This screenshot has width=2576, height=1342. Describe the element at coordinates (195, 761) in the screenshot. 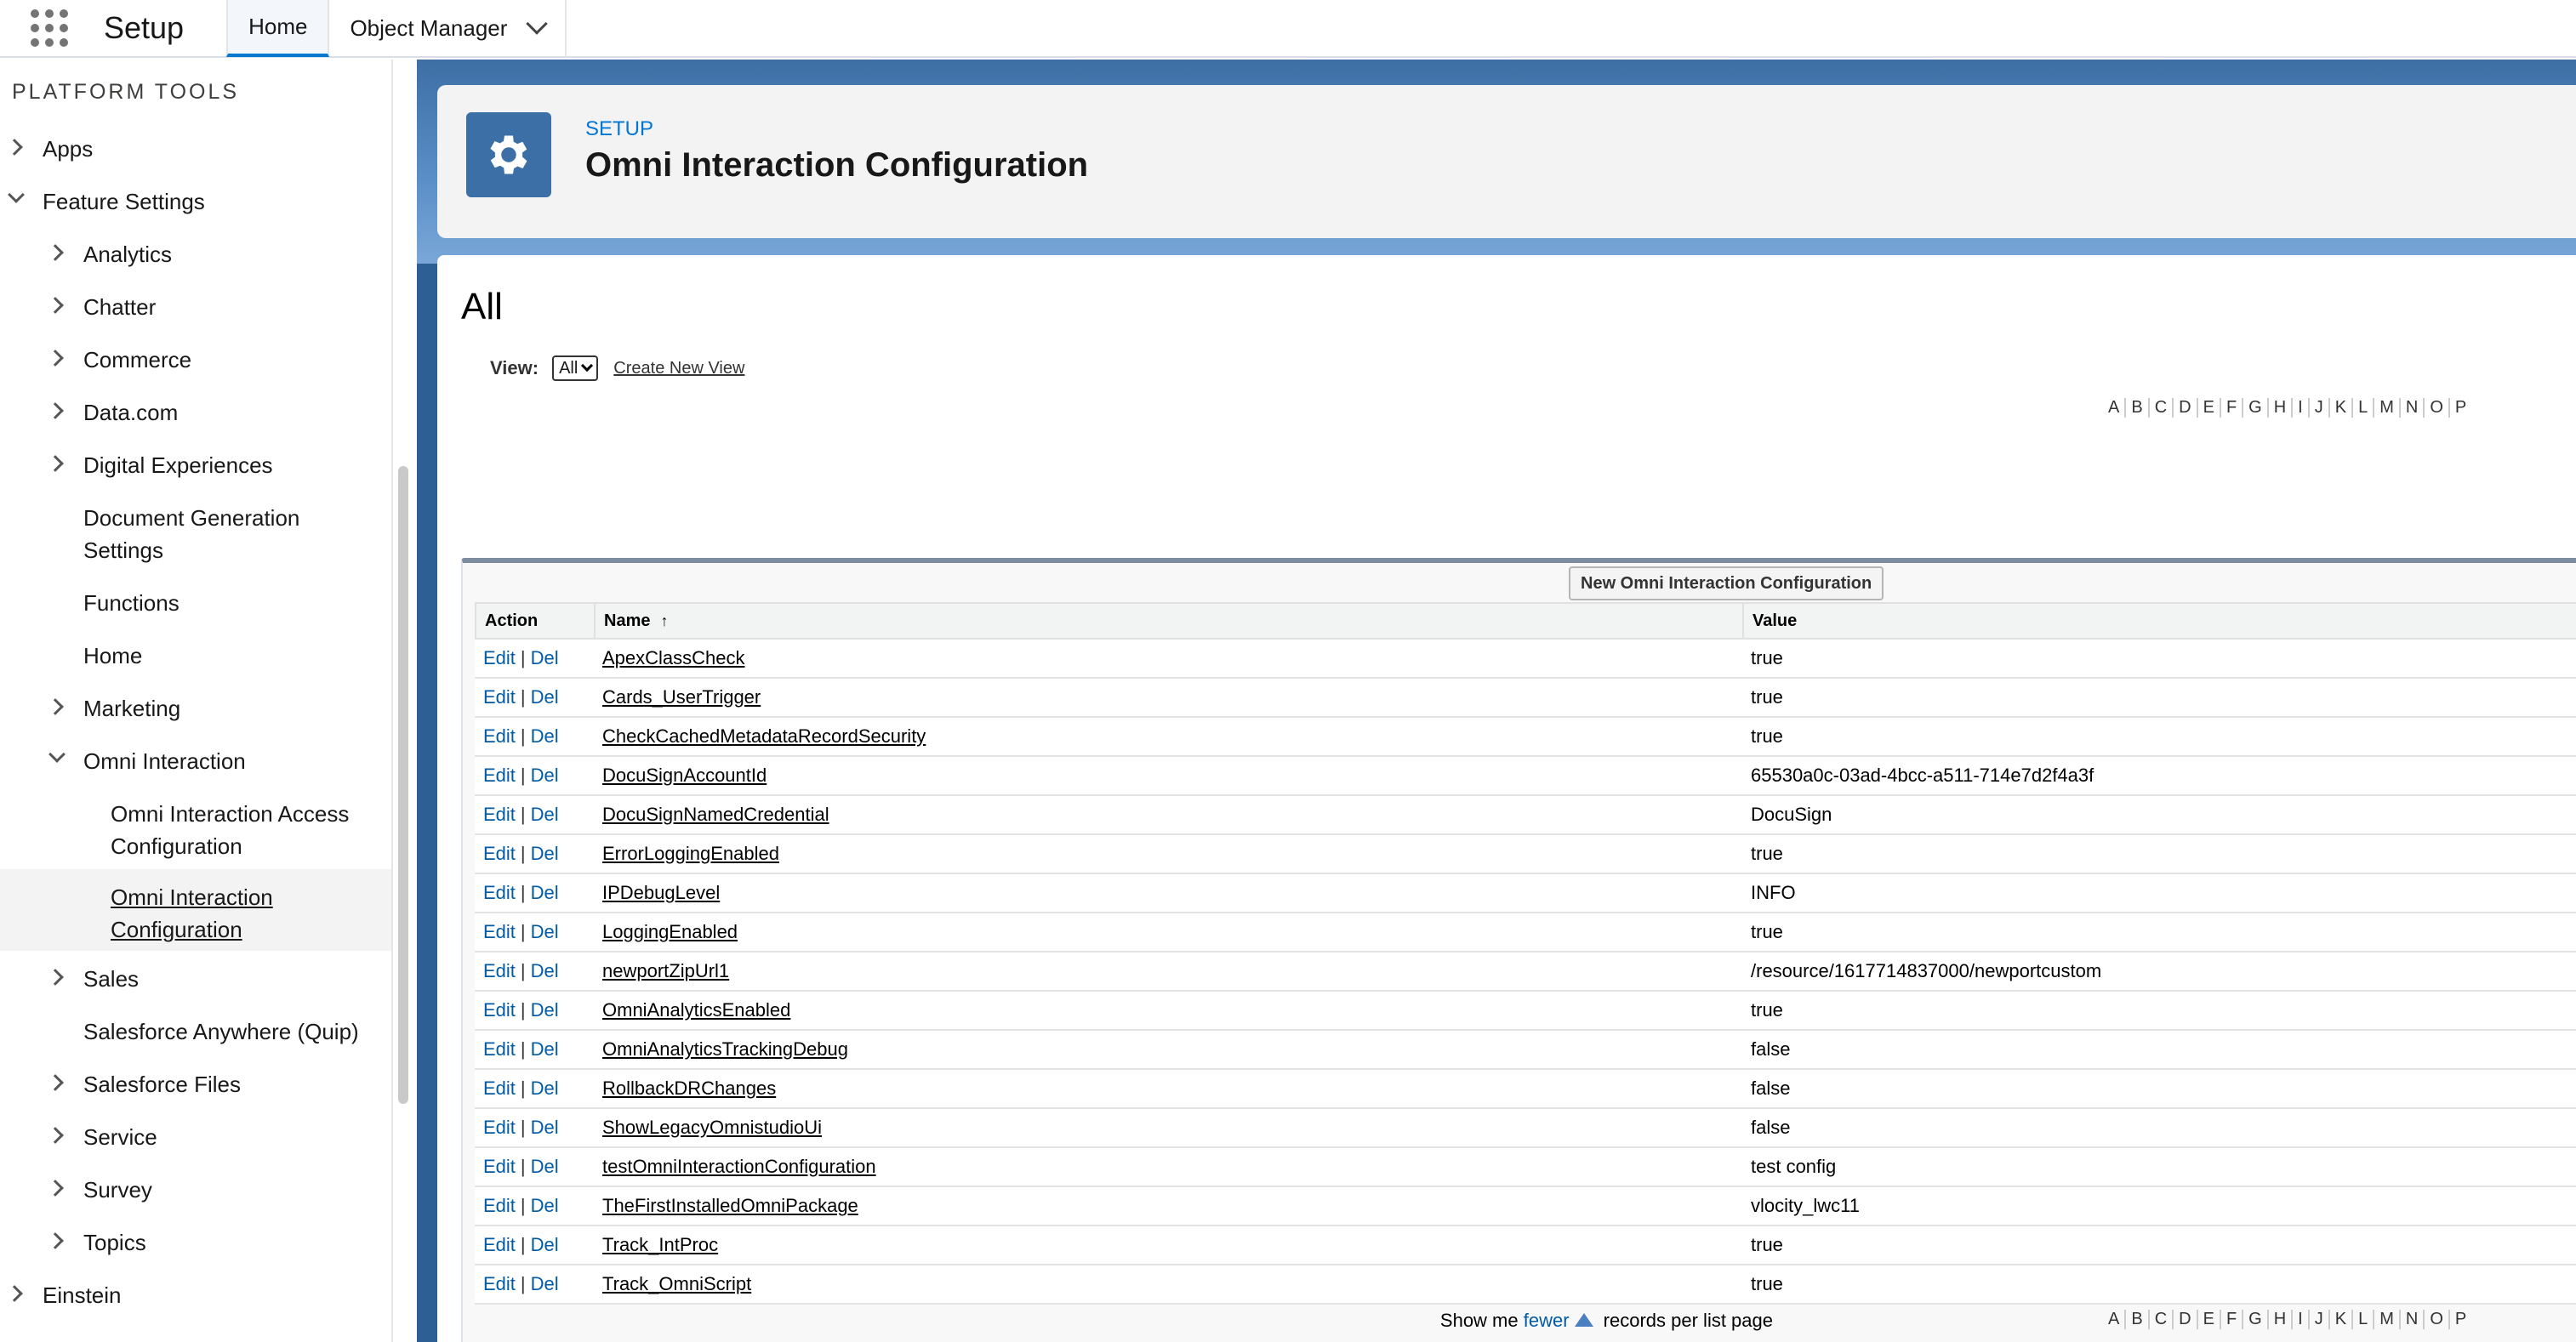

I see `sidebar-item-omni-interaction: Omni Interaction` at that location.